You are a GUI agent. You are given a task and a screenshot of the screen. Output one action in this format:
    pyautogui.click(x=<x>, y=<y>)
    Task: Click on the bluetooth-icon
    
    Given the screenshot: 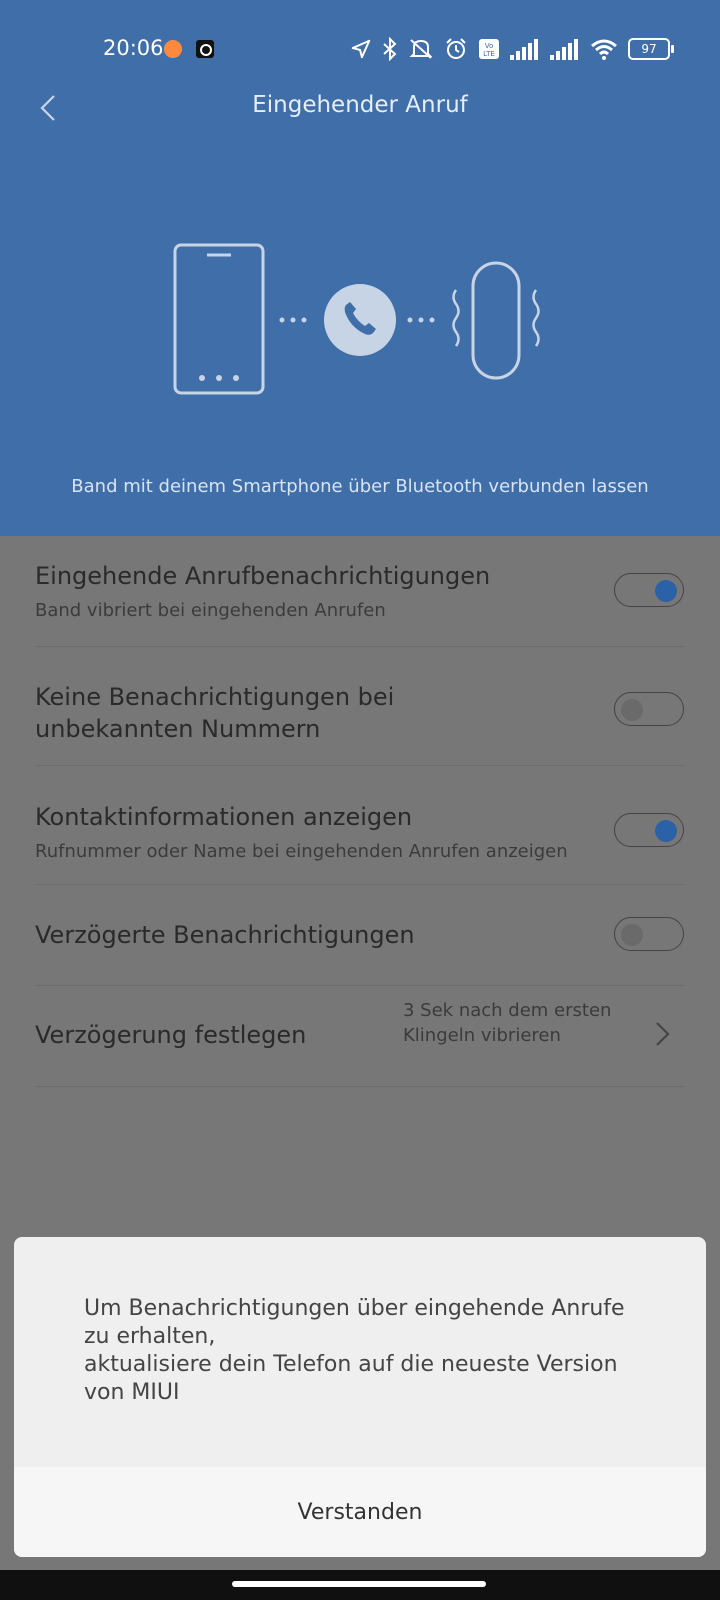 What is the action you would take?
    pyautogui.click(x=390, y=49)
    